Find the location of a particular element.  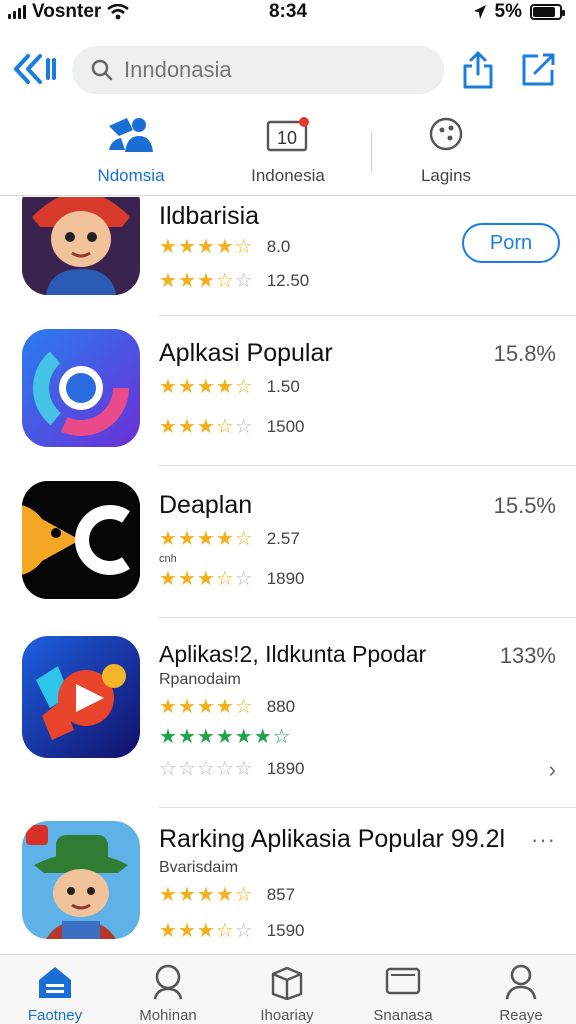

app-note: cnh is located at coordinates (168, 559).